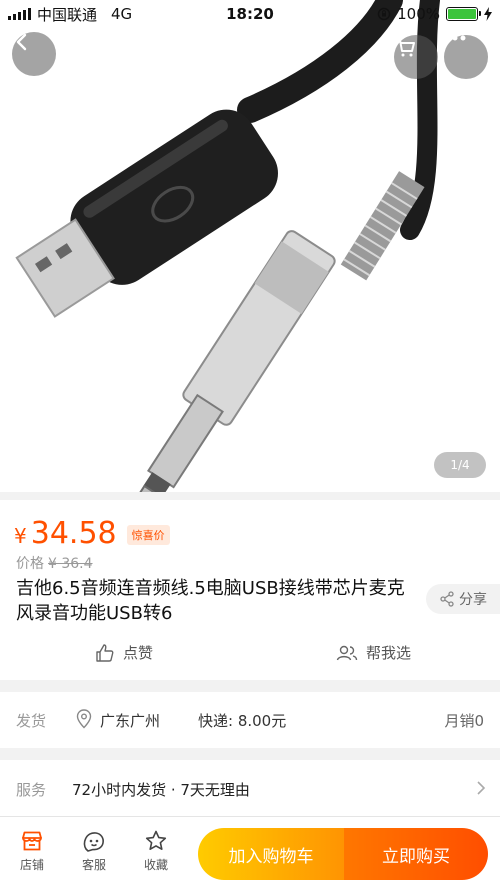  Describe the element at coordinates (34, 54) in the screenshot. I see `back-button` at that location.